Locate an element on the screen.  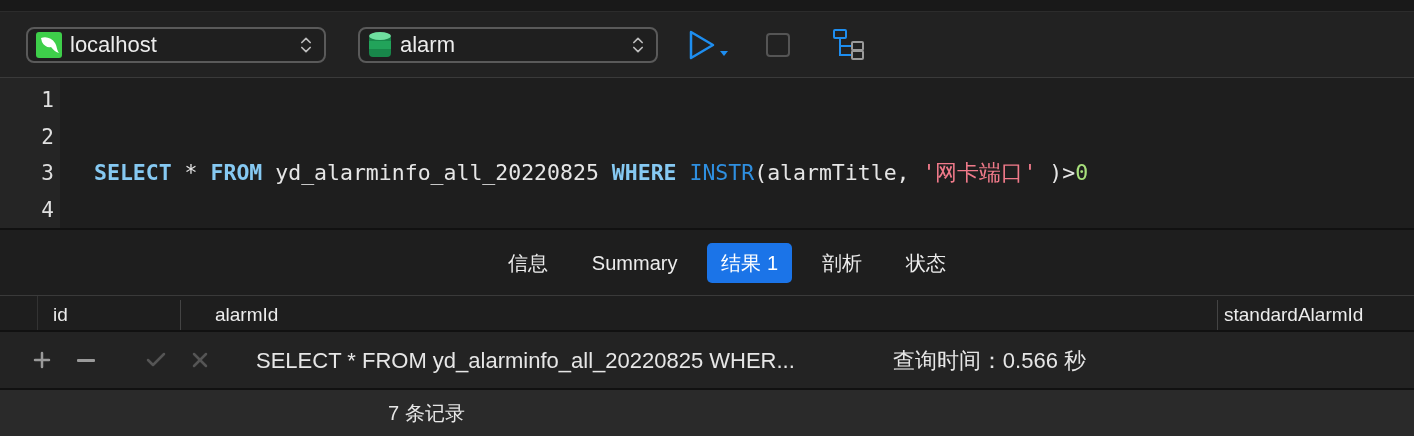
column-header: alarmId is located at coordinates (699, 315).